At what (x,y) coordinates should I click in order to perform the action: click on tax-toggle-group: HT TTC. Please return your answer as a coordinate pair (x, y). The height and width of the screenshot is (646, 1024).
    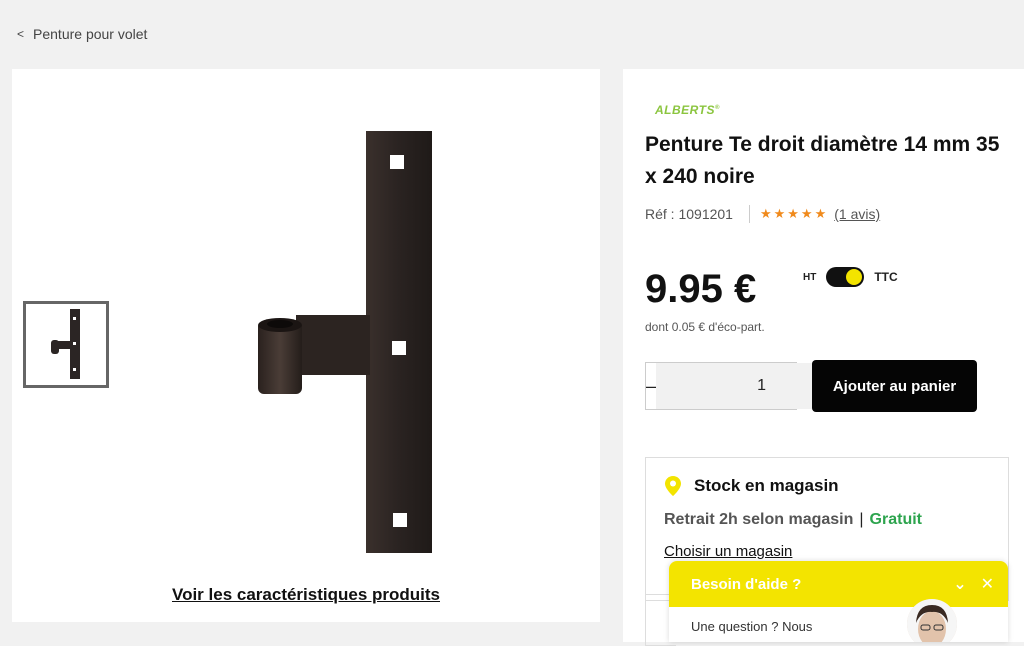
    Looking at the image, I should click on (850, 277).